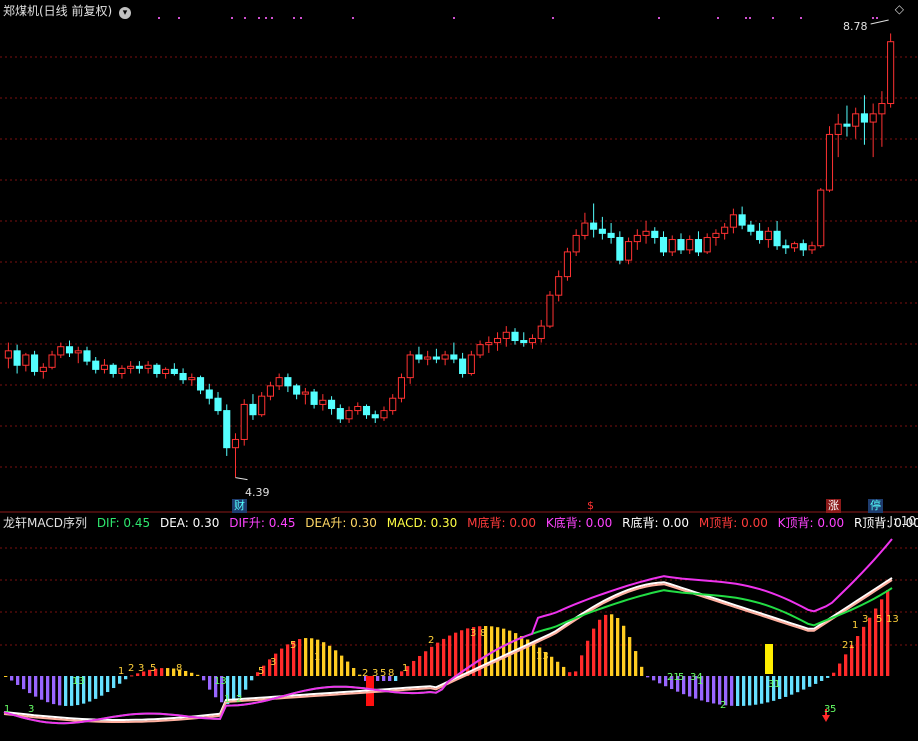 The image size is (918, 741). I want to click on diamond-icon: ◇, so click(899, 9).